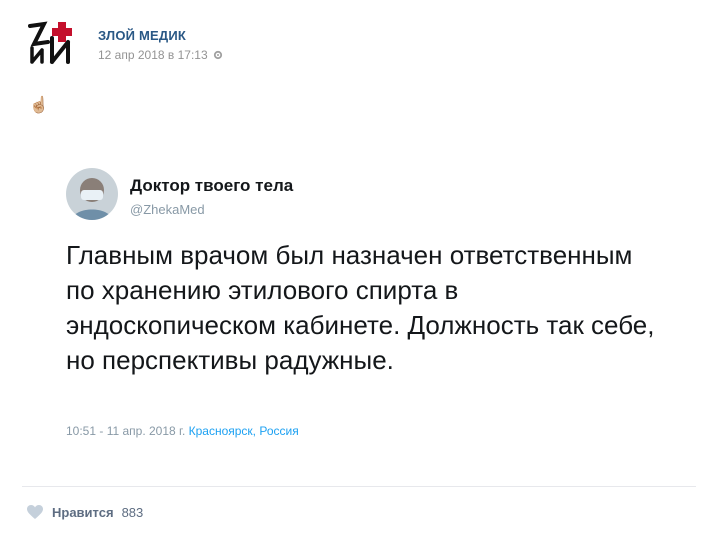 This screenshot has height=541, width=719. What do you see at coordinates (92, 194) in the screenshot?
I see `tweet-author-avatar` at bounding box center [92, 194].